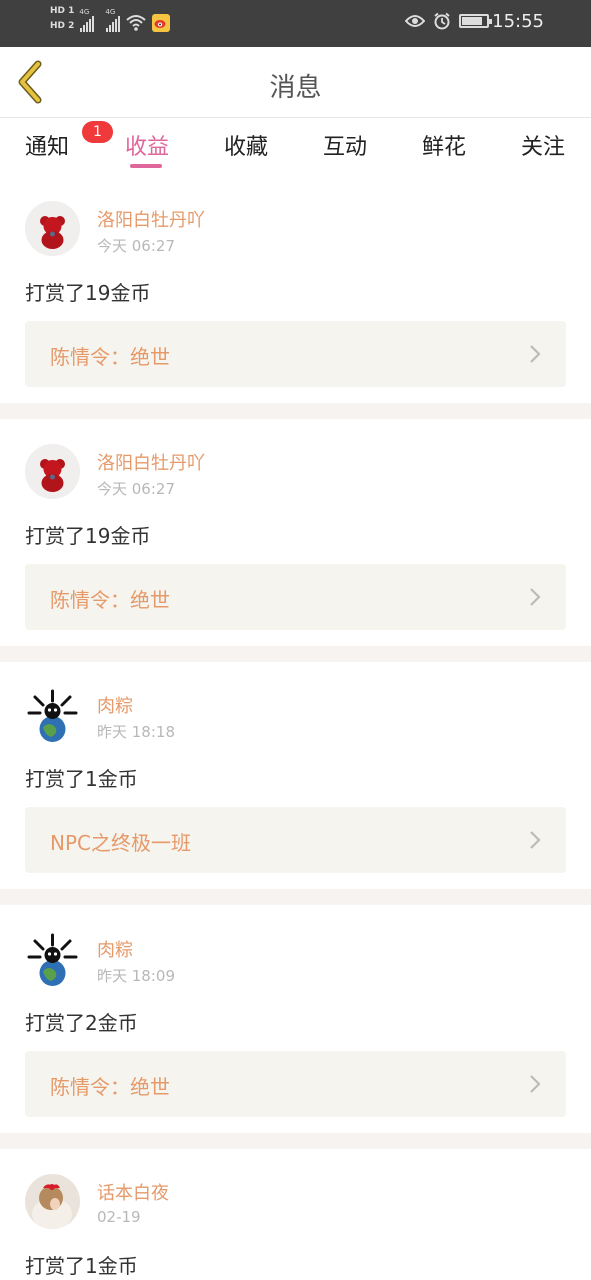 The width and height of the screenshot is (591, 1280). I want to click on tab-label: 收藏, so click(245, 147).